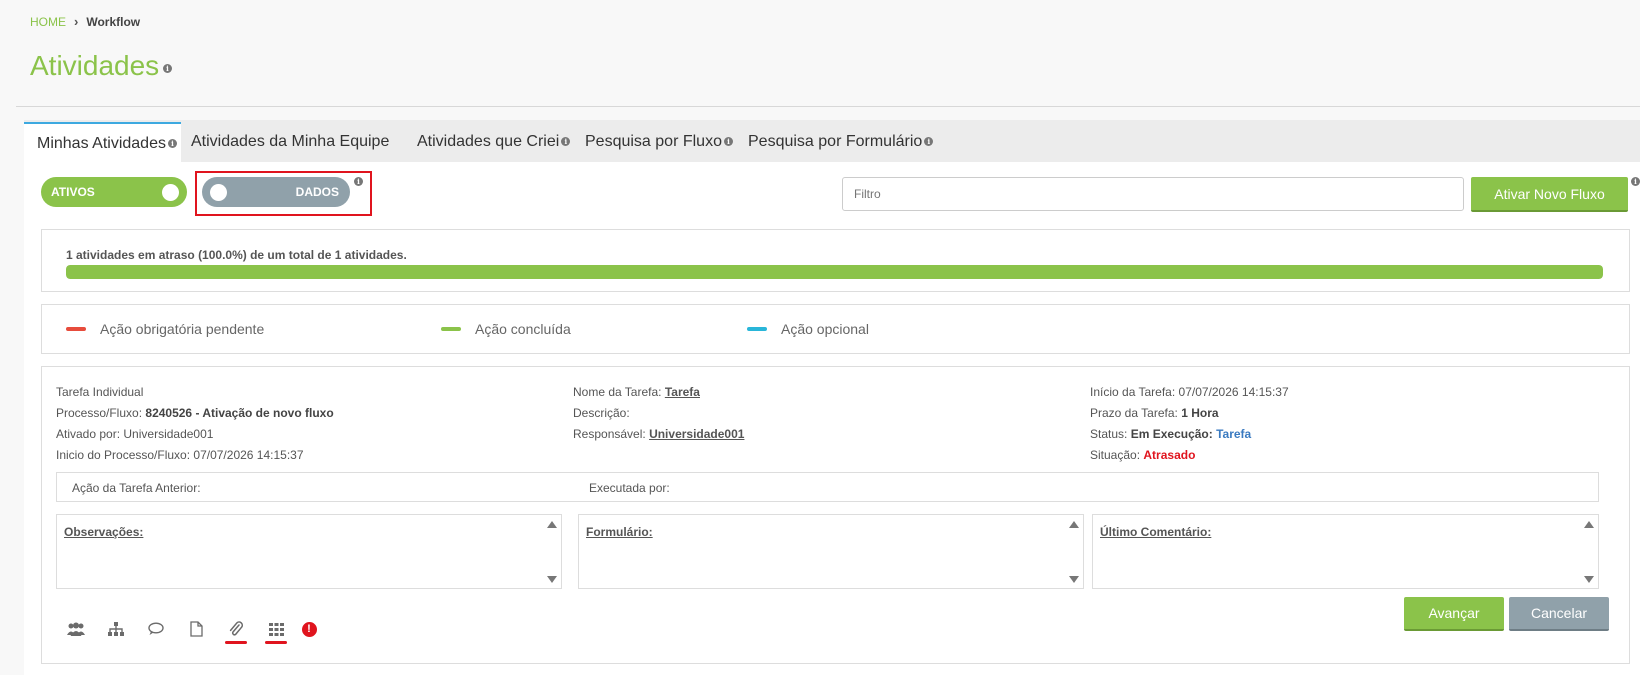  Describe the element at coordinates (48, 22) in the screenshot. I see `breadcrumb-home-link: HOME` at that location.